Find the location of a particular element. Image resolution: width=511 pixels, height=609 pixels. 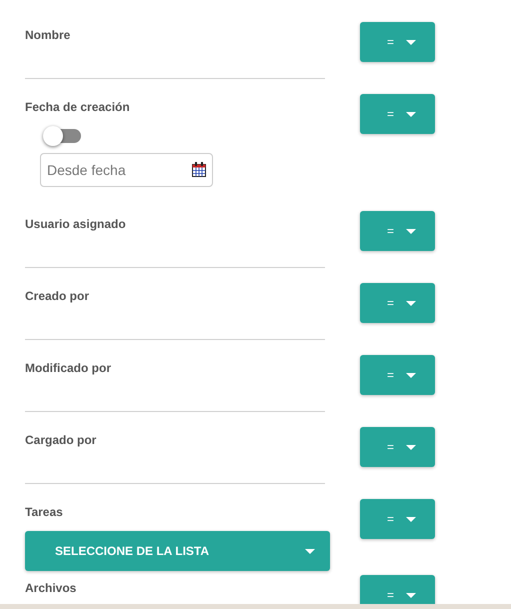

calendar-icon is located at coordinates (199, 169).